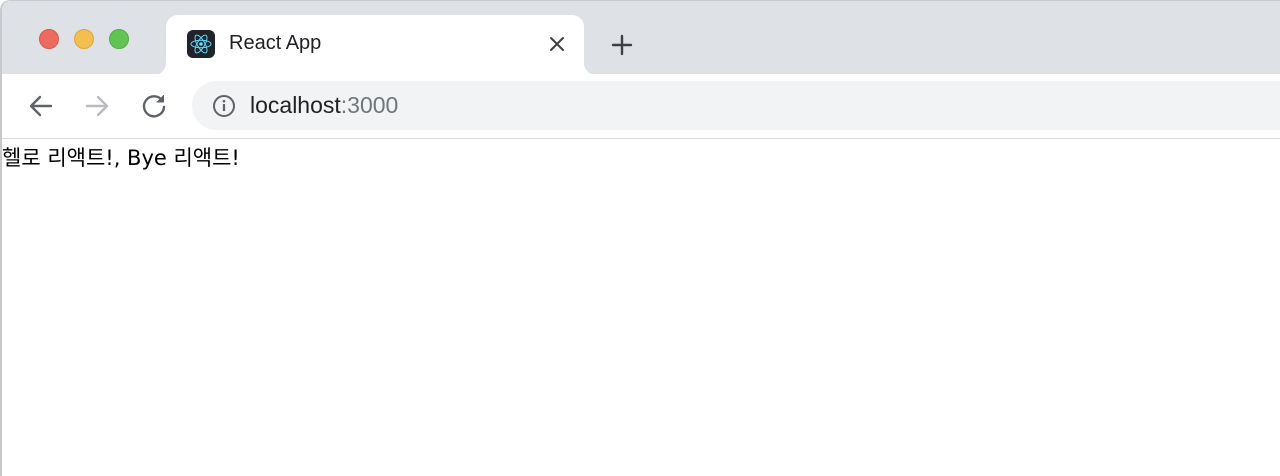 Image resolution: width=1280 pixels, height=476 pixels. I want to click on browser-toolbar: localhost:3000, so click(641, 106).